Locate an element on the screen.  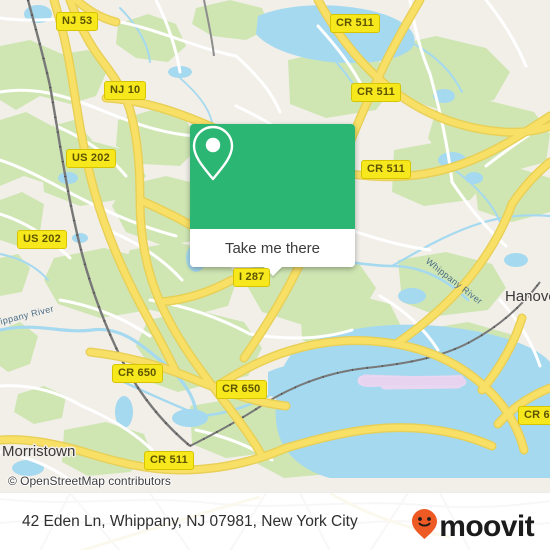
popup-card-footer: Take me there is located at coordinates (272, 252).